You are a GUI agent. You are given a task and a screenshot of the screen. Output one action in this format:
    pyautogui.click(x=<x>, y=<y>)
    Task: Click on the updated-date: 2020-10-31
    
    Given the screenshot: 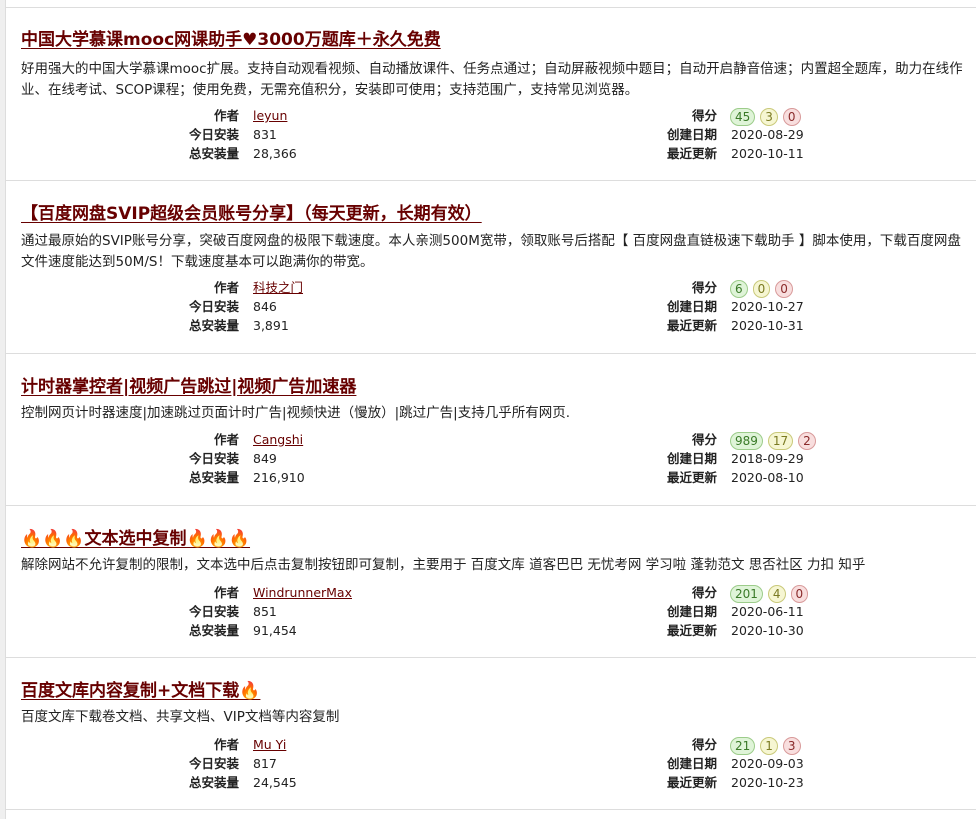 What is the action you would take?
    pyautogui.click(x=767, y=325)
    